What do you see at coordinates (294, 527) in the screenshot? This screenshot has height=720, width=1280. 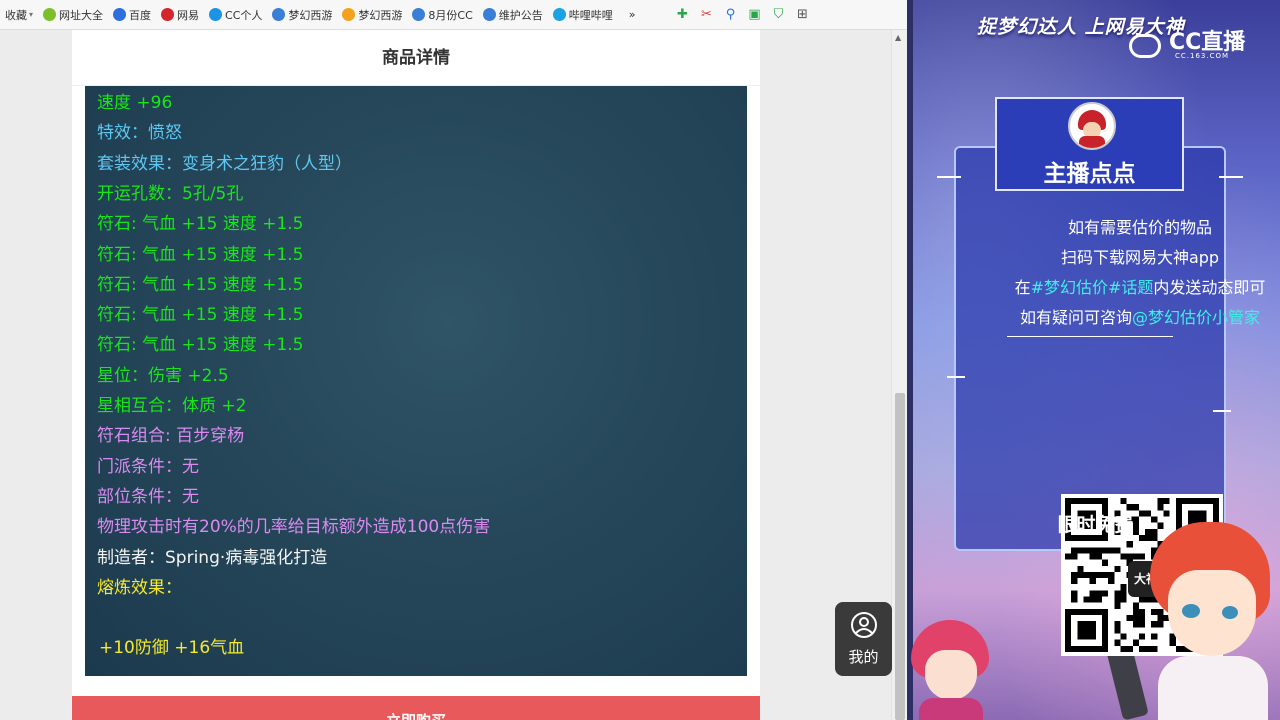 I see `attribute-line: 物理攻击时有20%的几率给目标额外造成100点伤害` at bounding box center [294, 527].